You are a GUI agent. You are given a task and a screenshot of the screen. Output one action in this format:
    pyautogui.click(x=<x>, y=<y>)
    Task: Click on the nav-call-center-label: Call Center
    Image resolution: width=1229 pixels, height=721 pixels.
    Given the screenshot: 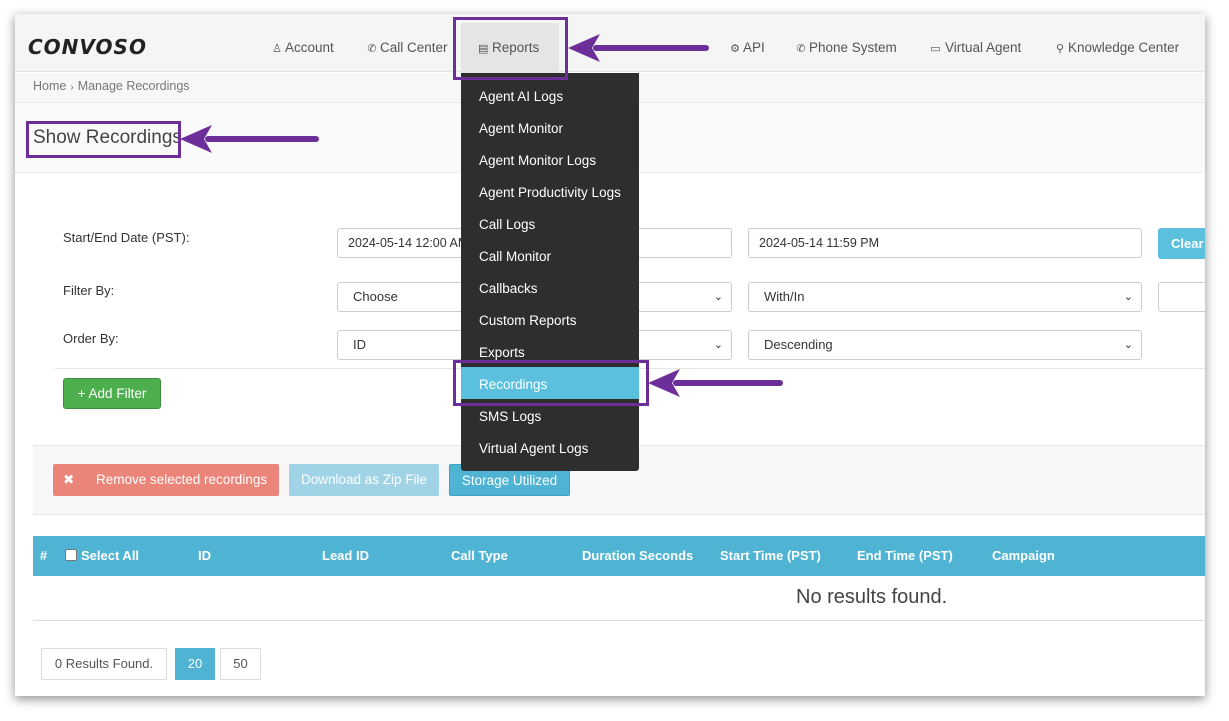 What is the action you would take?
    pyautogui.click(x=414, y=47)
    